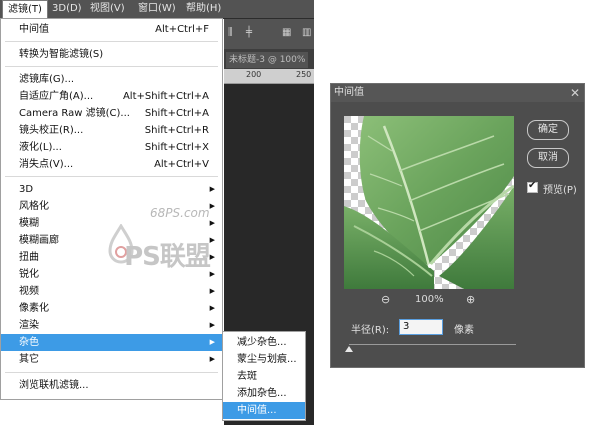 The width and height of the screenshot is (600, 425). I want to click on zoom-in-icon: ⊕, so click(470, 300).